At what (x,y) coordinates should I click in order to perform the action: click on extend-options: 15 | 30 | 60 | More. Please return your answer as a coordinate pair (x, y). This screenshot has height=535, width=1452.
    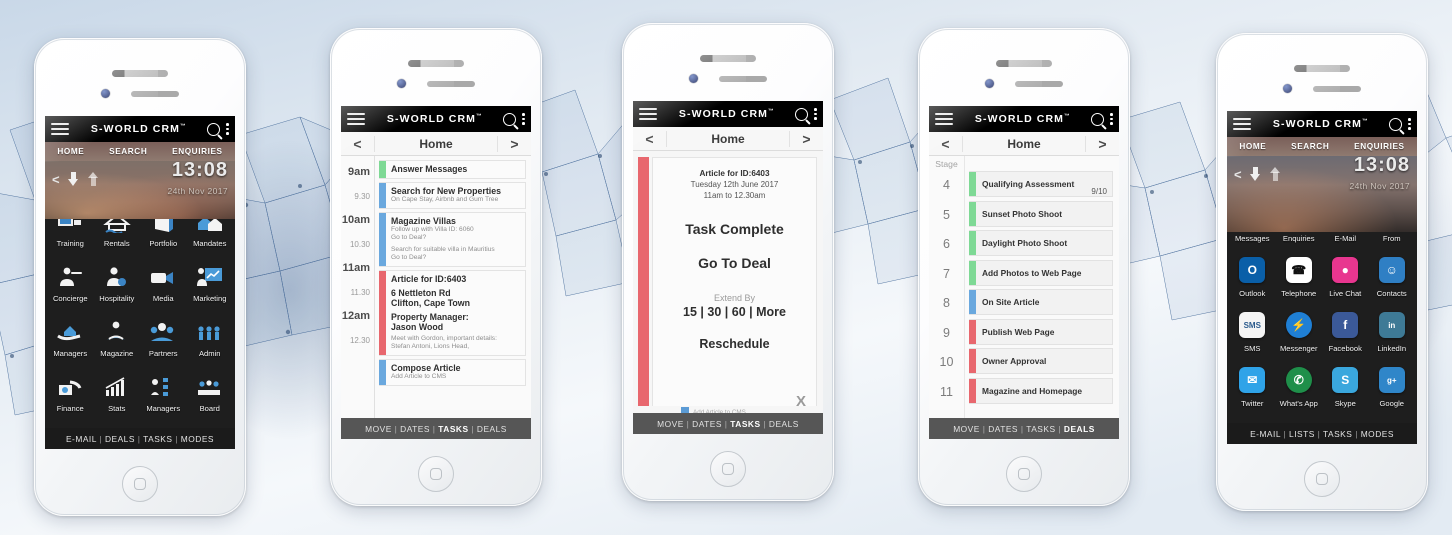
    Looking at the image, I should click on (734, 312).